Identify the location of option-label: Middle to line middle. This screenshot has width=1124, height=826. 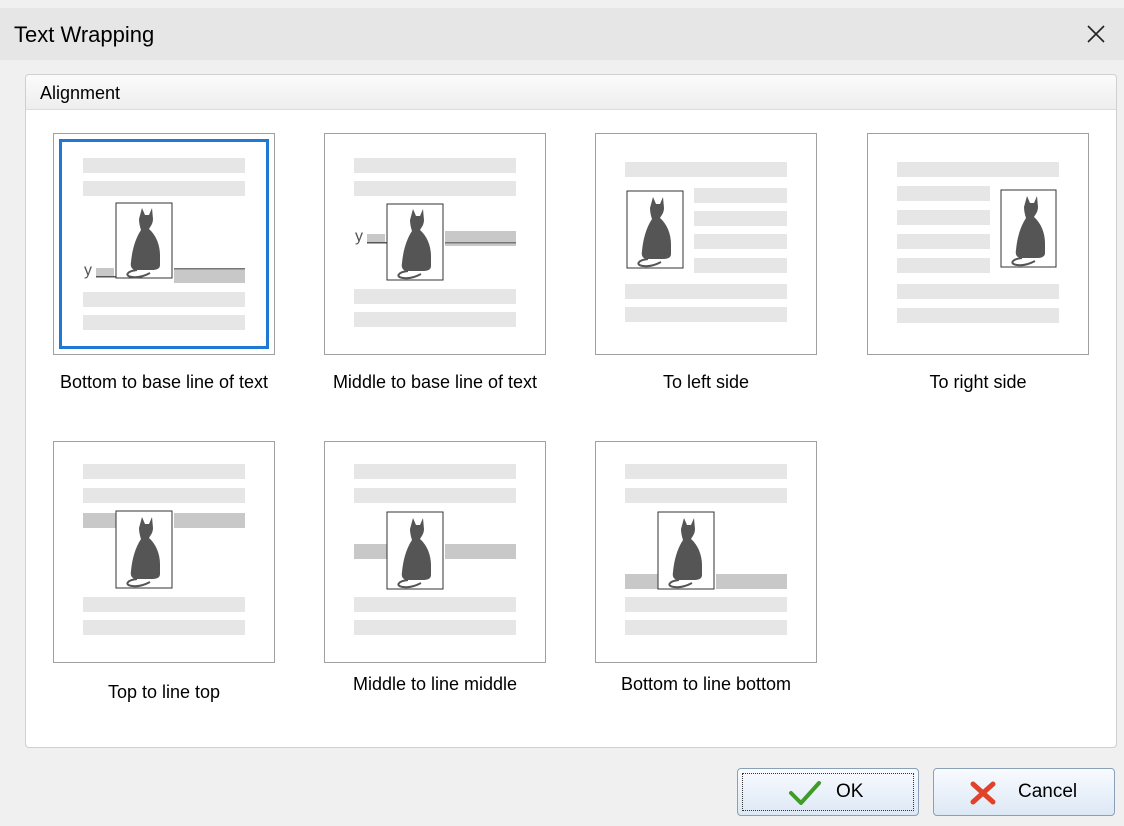
(435, 684).